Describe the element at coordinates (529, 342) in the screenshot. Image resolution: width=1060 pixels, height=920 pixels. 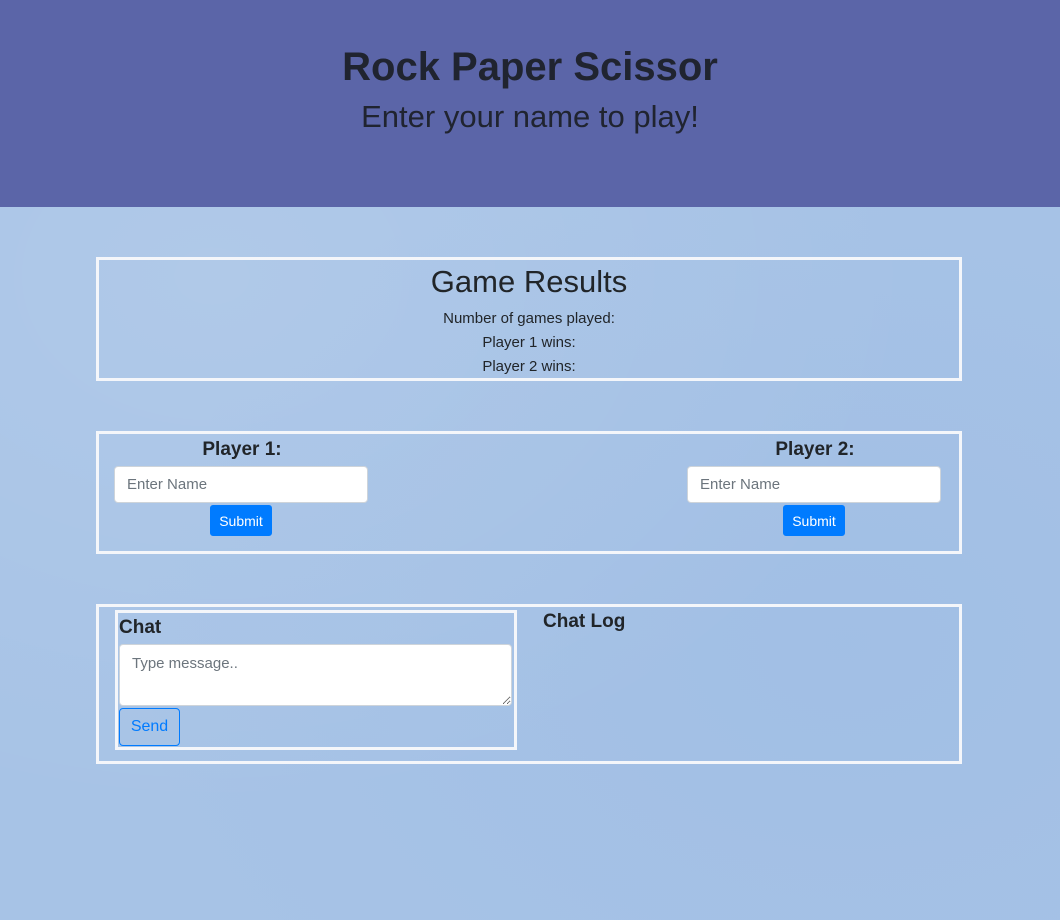
I see `player1-wins-stat: Player 1 wins:` at that location.